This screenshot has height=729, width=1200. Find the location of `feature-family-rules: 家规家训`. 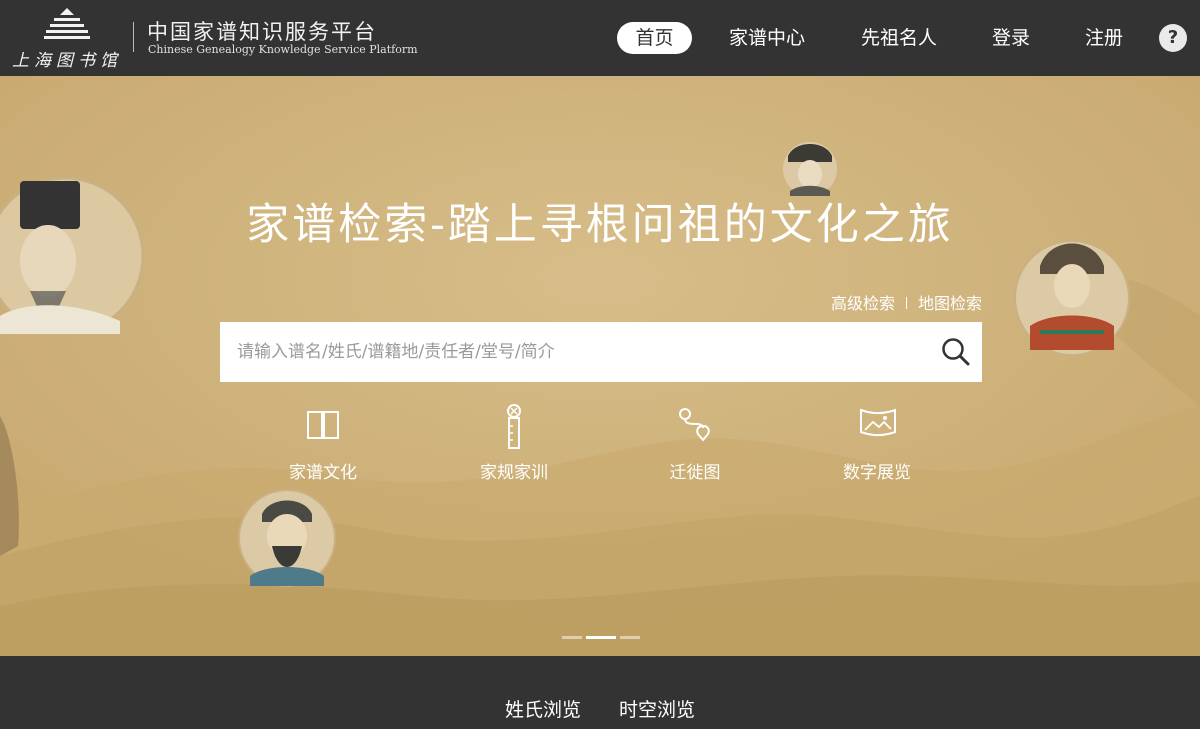

feature-family-rules: 家规家训 is located at coordinates (514, 445).